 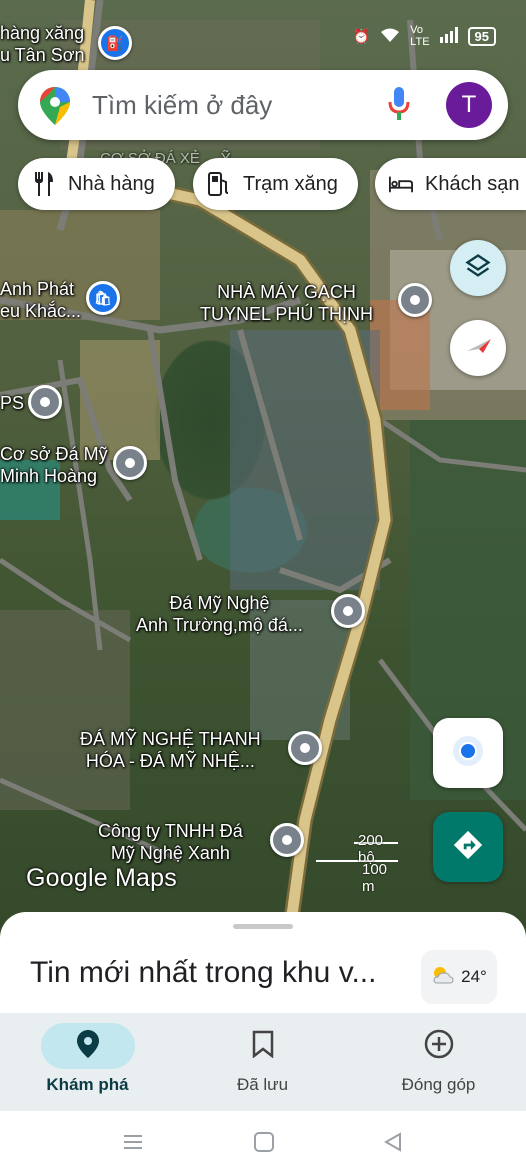 What do you see at coordinates (361, 35) in the screenshot?
I see `alarm-icon: ⏰` at bounding box center [361, 35].